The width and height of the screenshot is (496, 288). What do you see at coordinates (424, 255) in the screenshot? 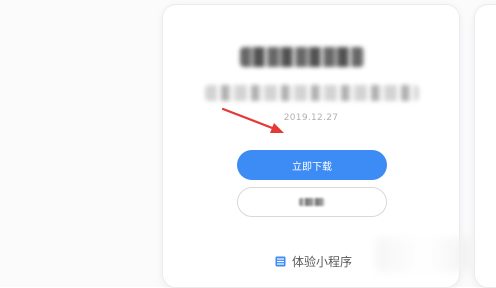
I see `blurred-overlay` at bounding box center [424, 255].